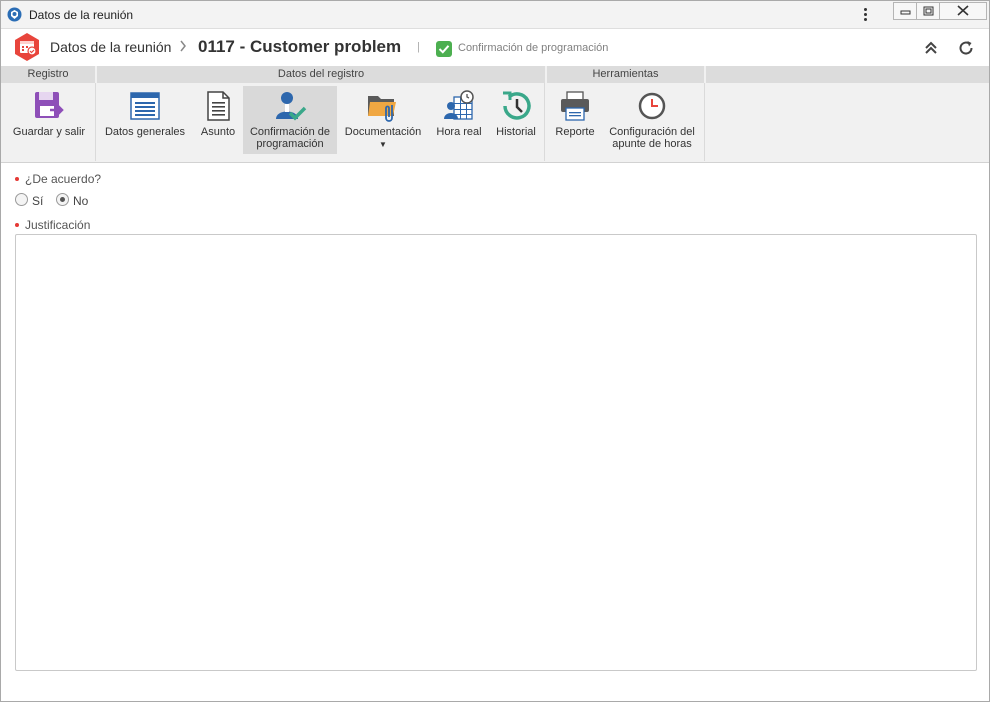 This screenshot has width=990, height=702. I want to click on agree-label: ¿De acuerdo?, so click(63, 179).